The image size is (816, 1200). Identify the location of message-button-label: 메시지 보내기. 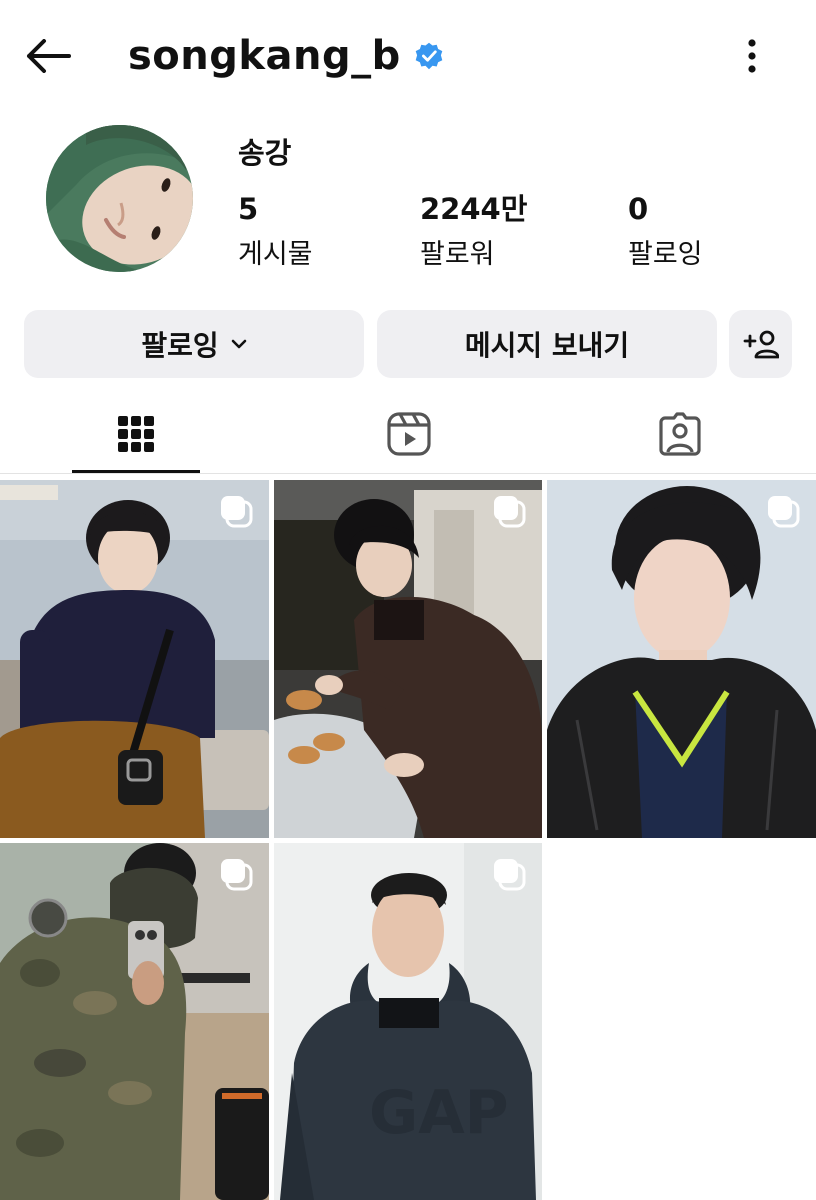
(547, 345).